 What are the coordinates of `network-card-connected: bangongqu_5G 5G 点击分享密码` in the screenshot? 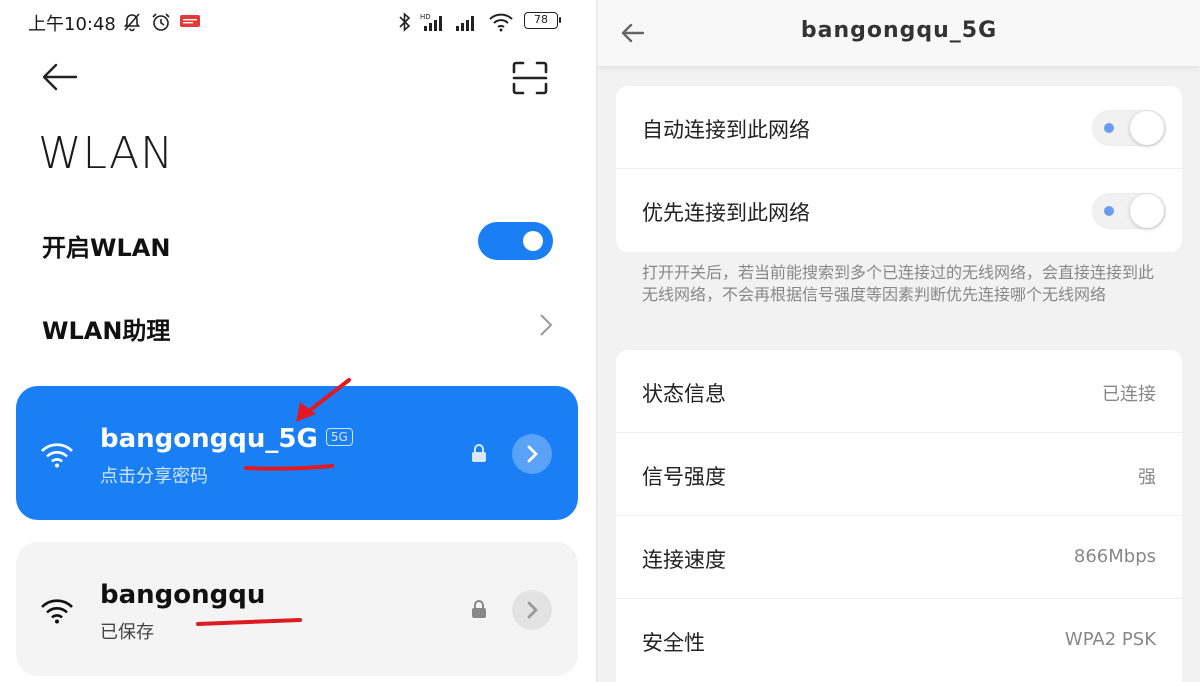 It's located at (297, 453).